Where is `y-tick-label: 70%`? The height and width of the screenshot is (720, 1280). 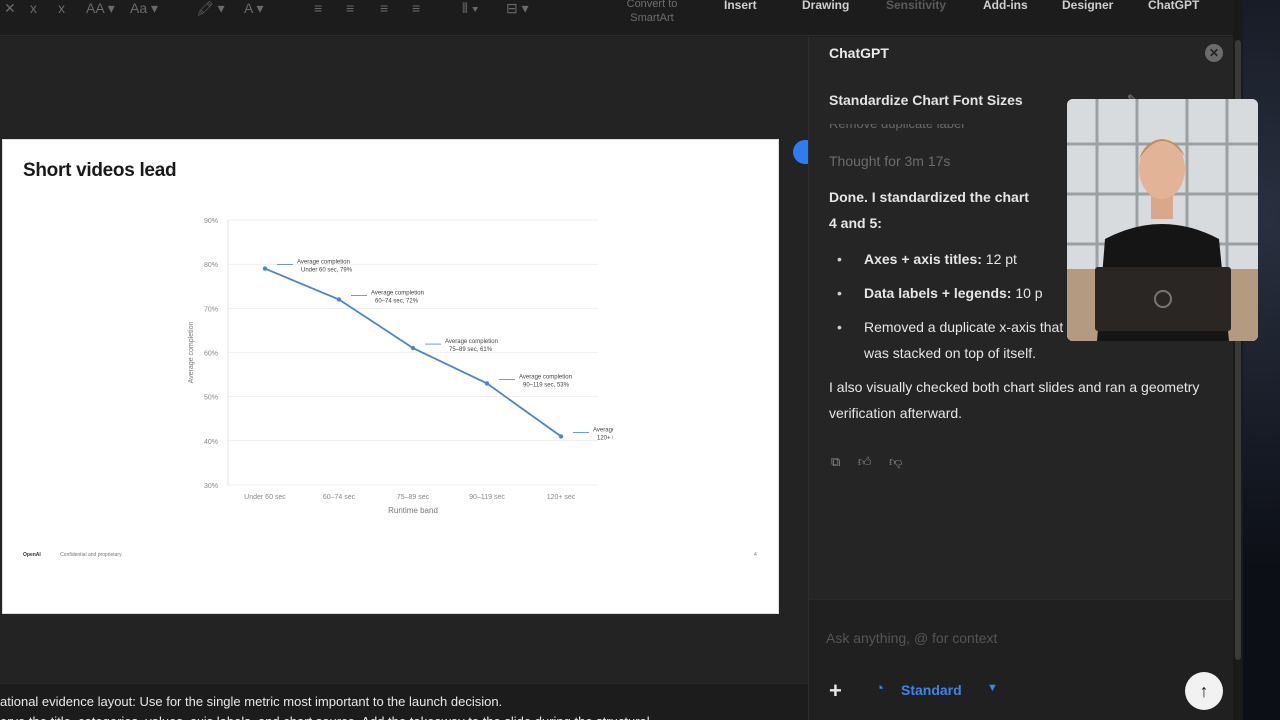 y-tick-label: 70% is located at coordinates (211, 309).